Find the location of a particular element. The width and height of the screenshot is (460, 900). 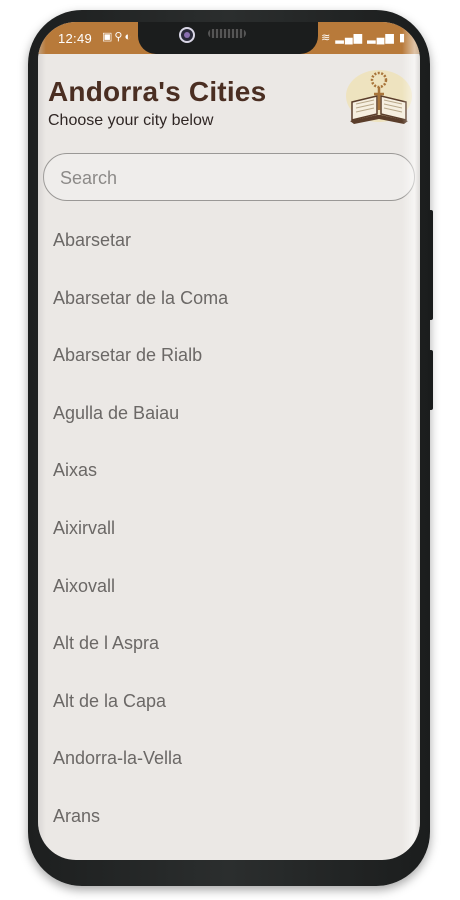

search-input is located at coordinates (230, 178).